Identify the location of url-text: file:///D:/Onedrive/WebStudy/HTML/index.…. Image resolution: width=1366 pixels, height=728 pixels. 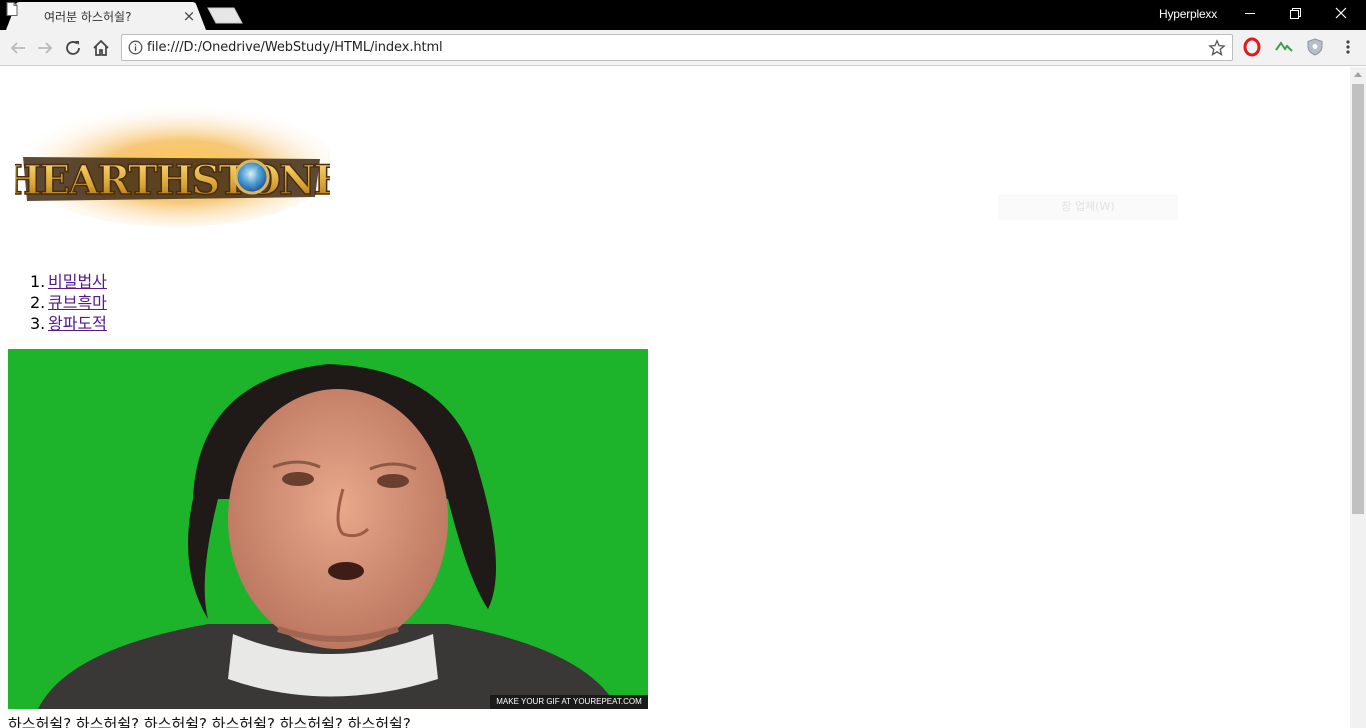
(295, 47).